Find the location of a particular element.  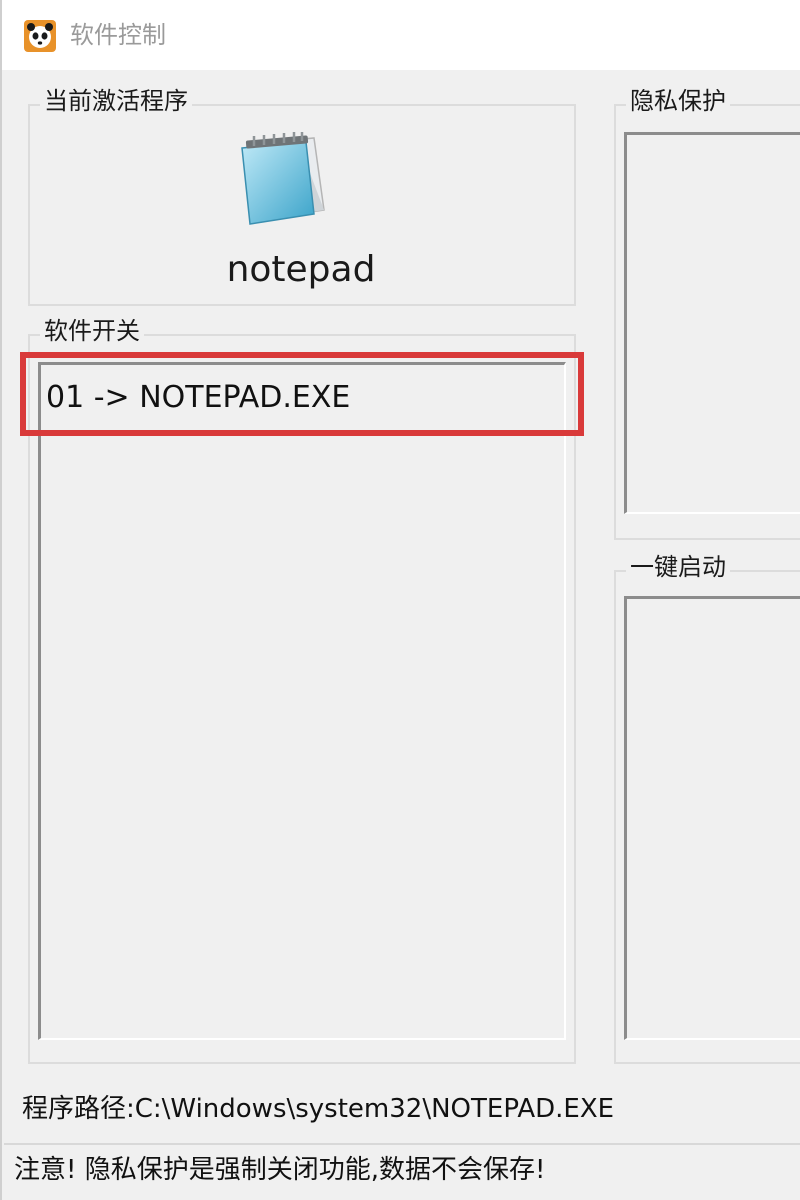

privacy-protection-label: 隐私保护 is located at coordinates (678, 101).